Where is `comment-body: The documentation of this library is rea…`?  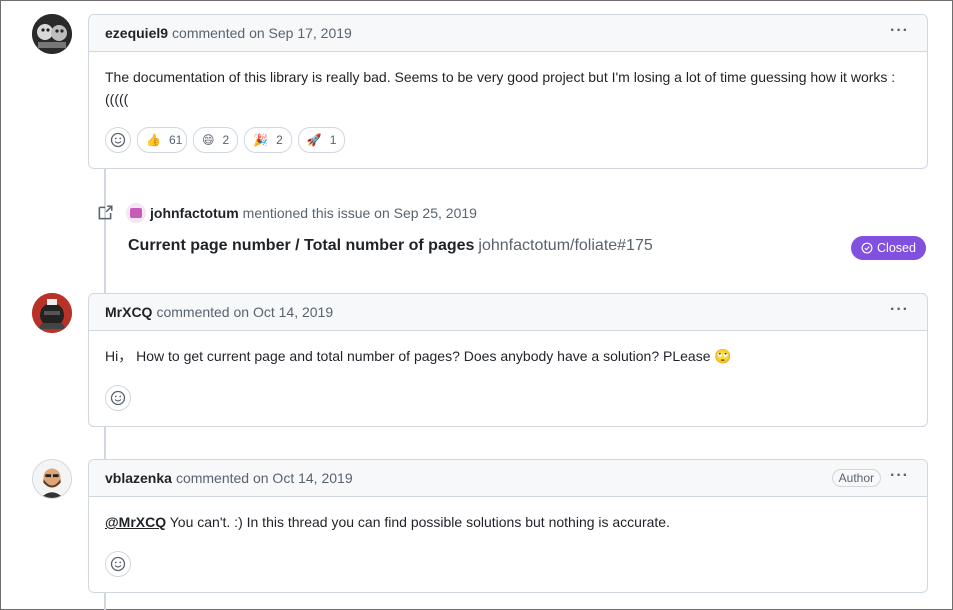 comment-body: The documentation of this library is rea… is located at coordinates (500, 88).